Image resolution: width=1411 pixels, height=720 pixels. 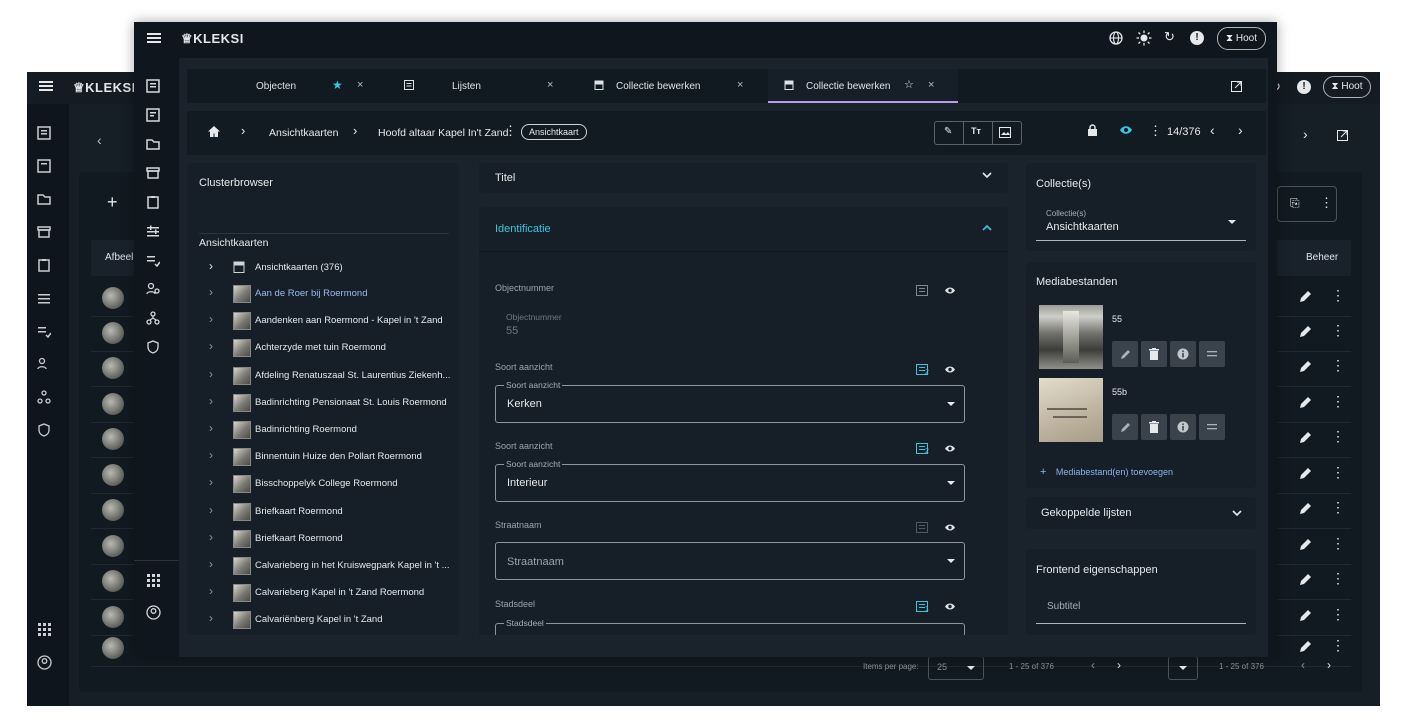 I want to click on bg-action-box: ⎘ ⋮, so click(x=1307, y=204).